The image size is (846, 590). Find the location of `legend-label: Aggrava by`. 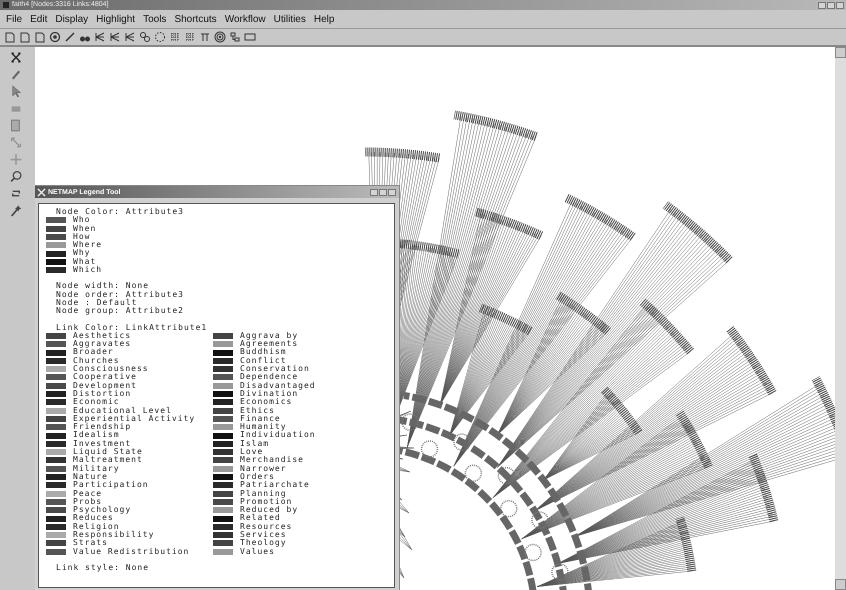

legend-label: Aggrava by is located at coordinates (269, 336).